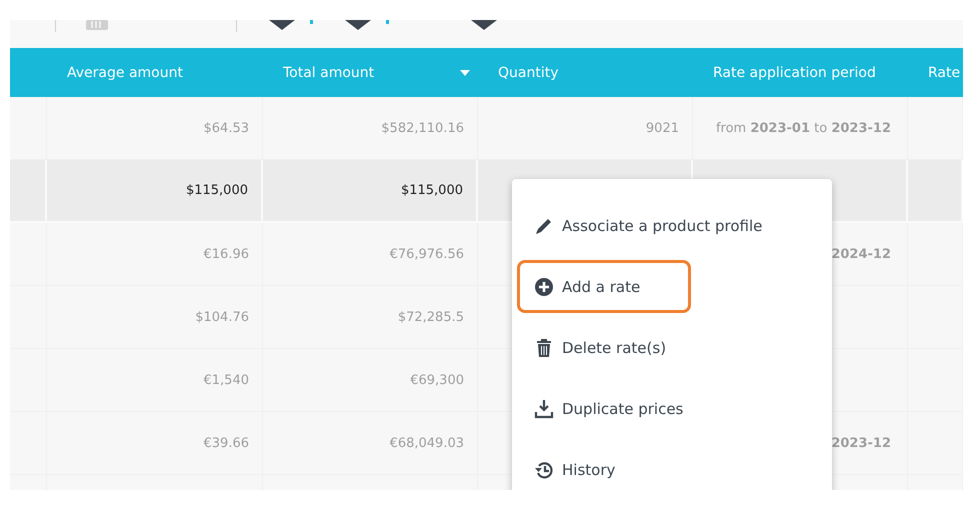 This screenshot has height=506, width=971. I want to click on table-cell: €69,300, so click(437, 380).